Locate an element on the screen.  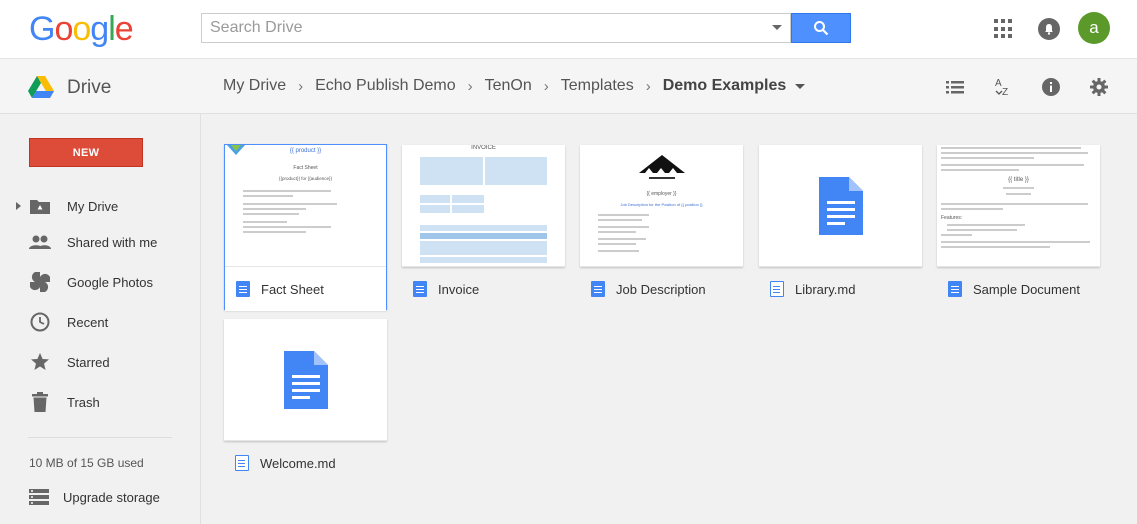
sidebar-item-label: My Drive is located at coordinates (93, 206).